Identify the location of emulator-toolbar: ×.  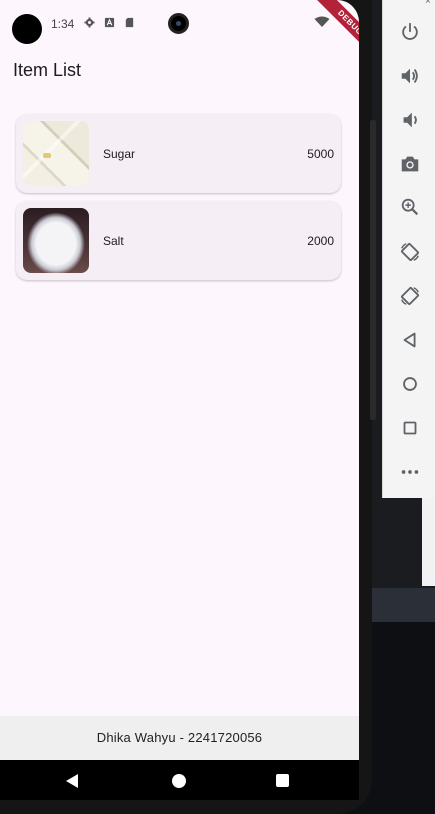
(408, 249).